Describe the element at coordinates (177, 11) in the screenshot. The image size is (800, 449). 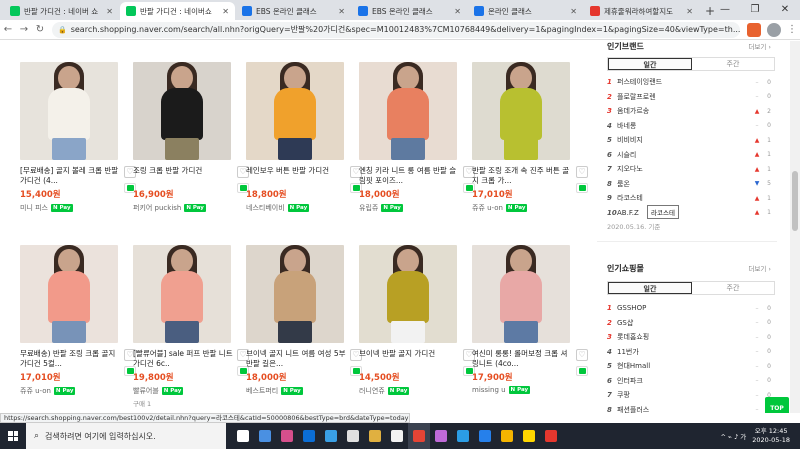
I see `browser-tab: 반팔 가디건 : 네이버쇼 ✕` at that location.